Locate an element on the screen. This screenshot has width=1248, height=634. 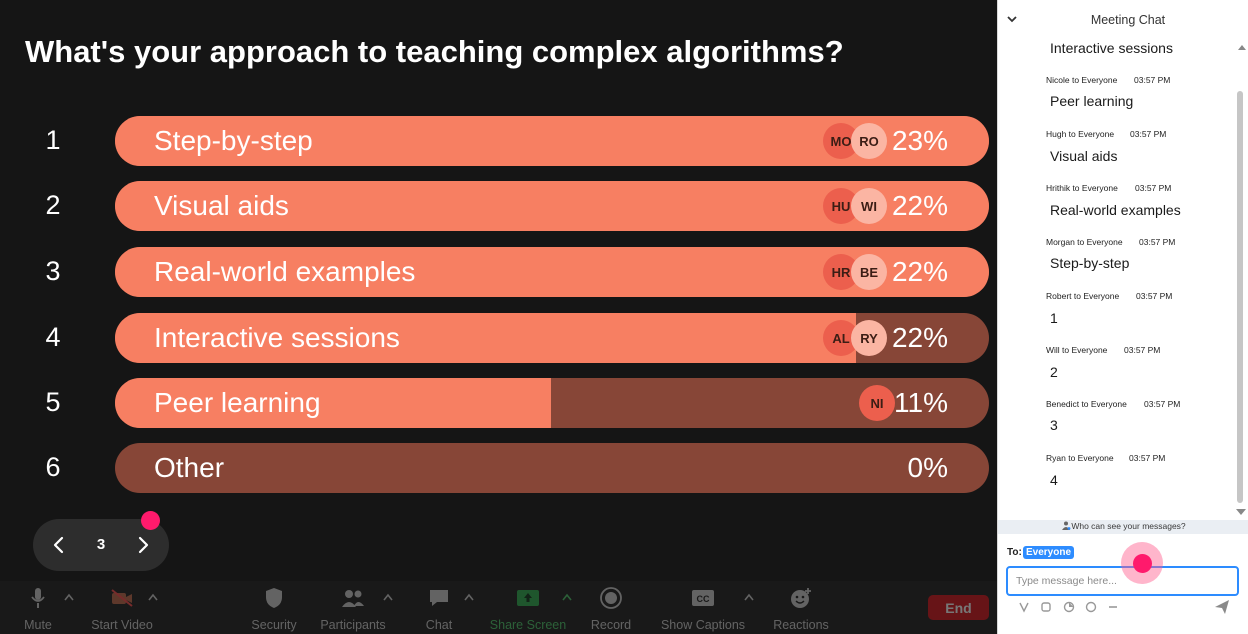
message-sender: Nicole to Everyone is located at coordinates (1082, 80).